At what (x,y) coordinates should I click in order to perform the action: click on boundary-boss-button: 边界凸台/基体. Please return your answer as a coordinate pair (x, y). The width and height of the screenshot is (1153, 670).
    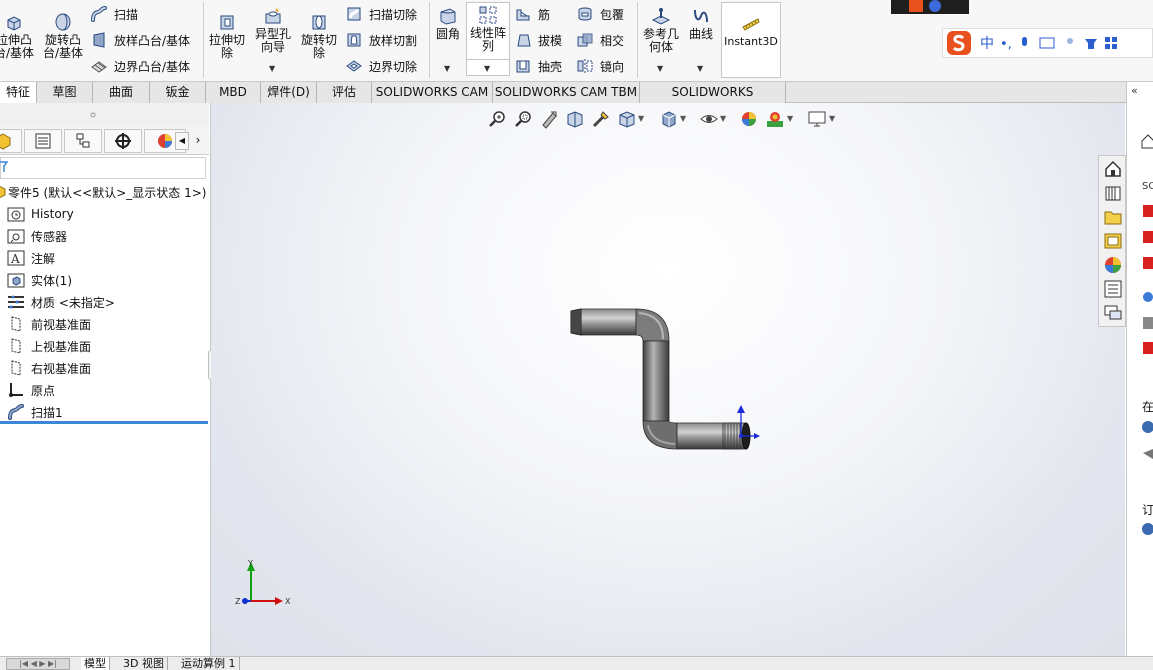
    Looking at the image, I should click on (140, 66).